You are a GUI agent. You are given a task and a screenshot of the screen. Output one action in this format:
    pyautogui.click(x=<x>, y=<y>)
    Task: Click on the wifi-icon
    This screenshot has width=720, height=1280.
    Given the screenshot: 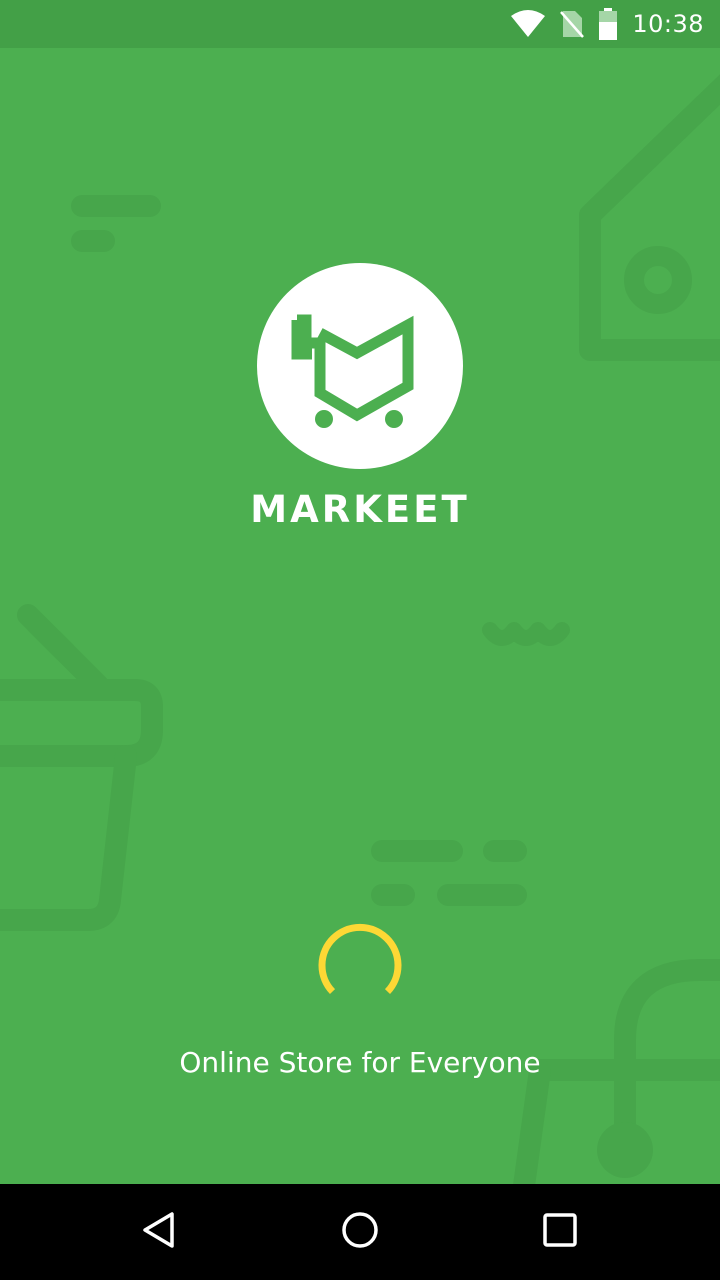 What is the action you would take?
    pyautogui.click(x=528, y=24)
    